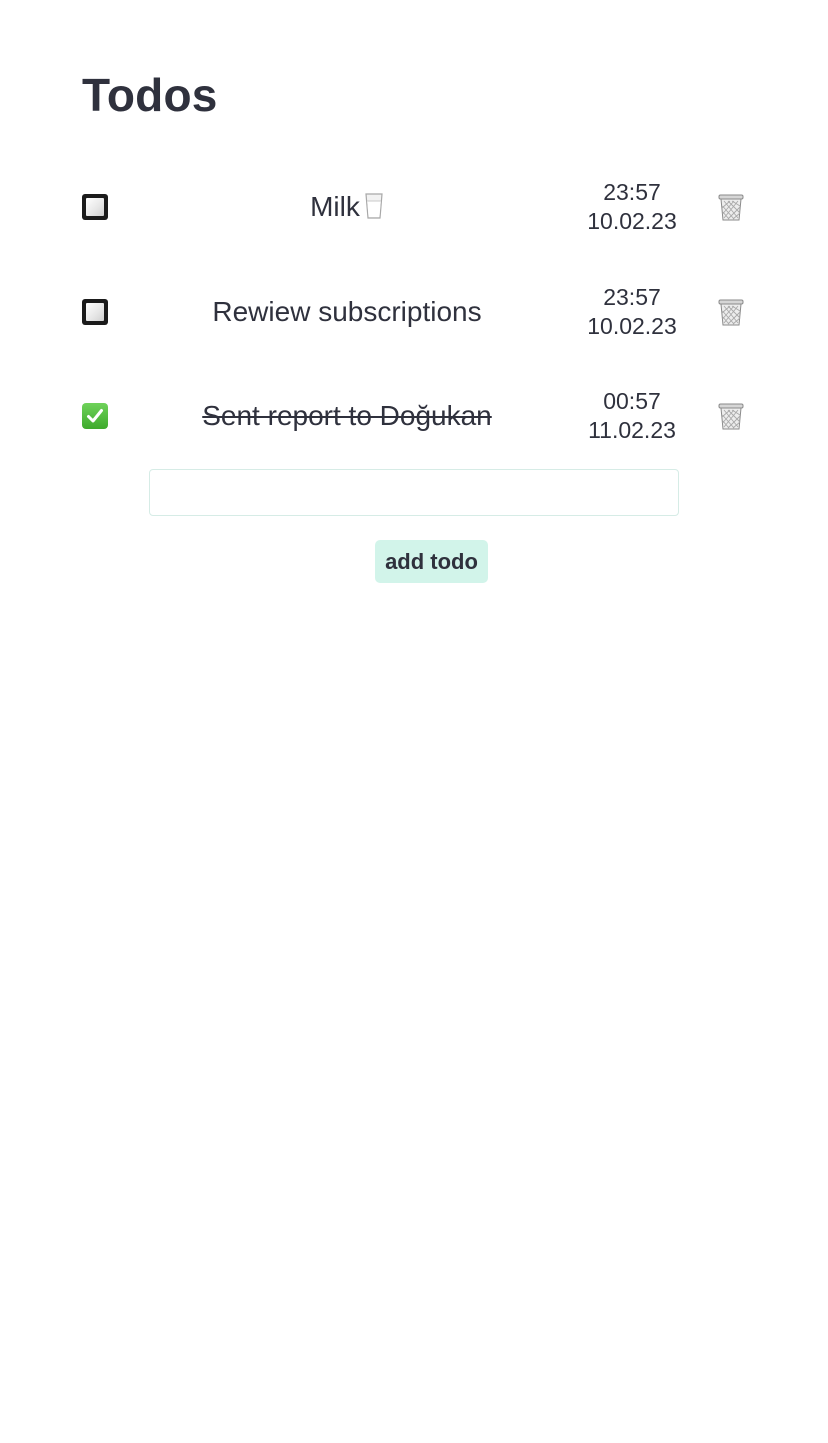  Describe the element at coordinates (347, 311) in the screenshot. I see `todo-text: Rewiew subscriptions` at that location.